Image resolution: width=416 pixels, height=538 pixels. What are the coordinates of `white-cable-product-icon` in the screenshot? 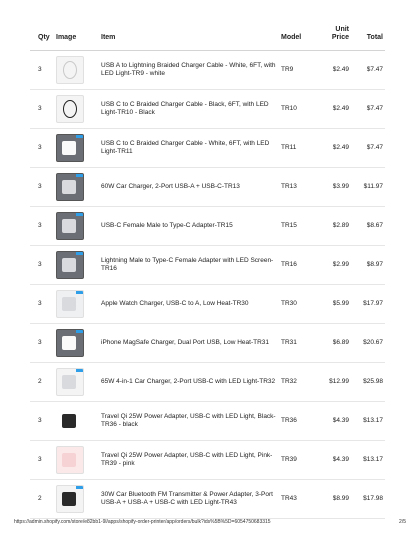 It's located at (70, 70).